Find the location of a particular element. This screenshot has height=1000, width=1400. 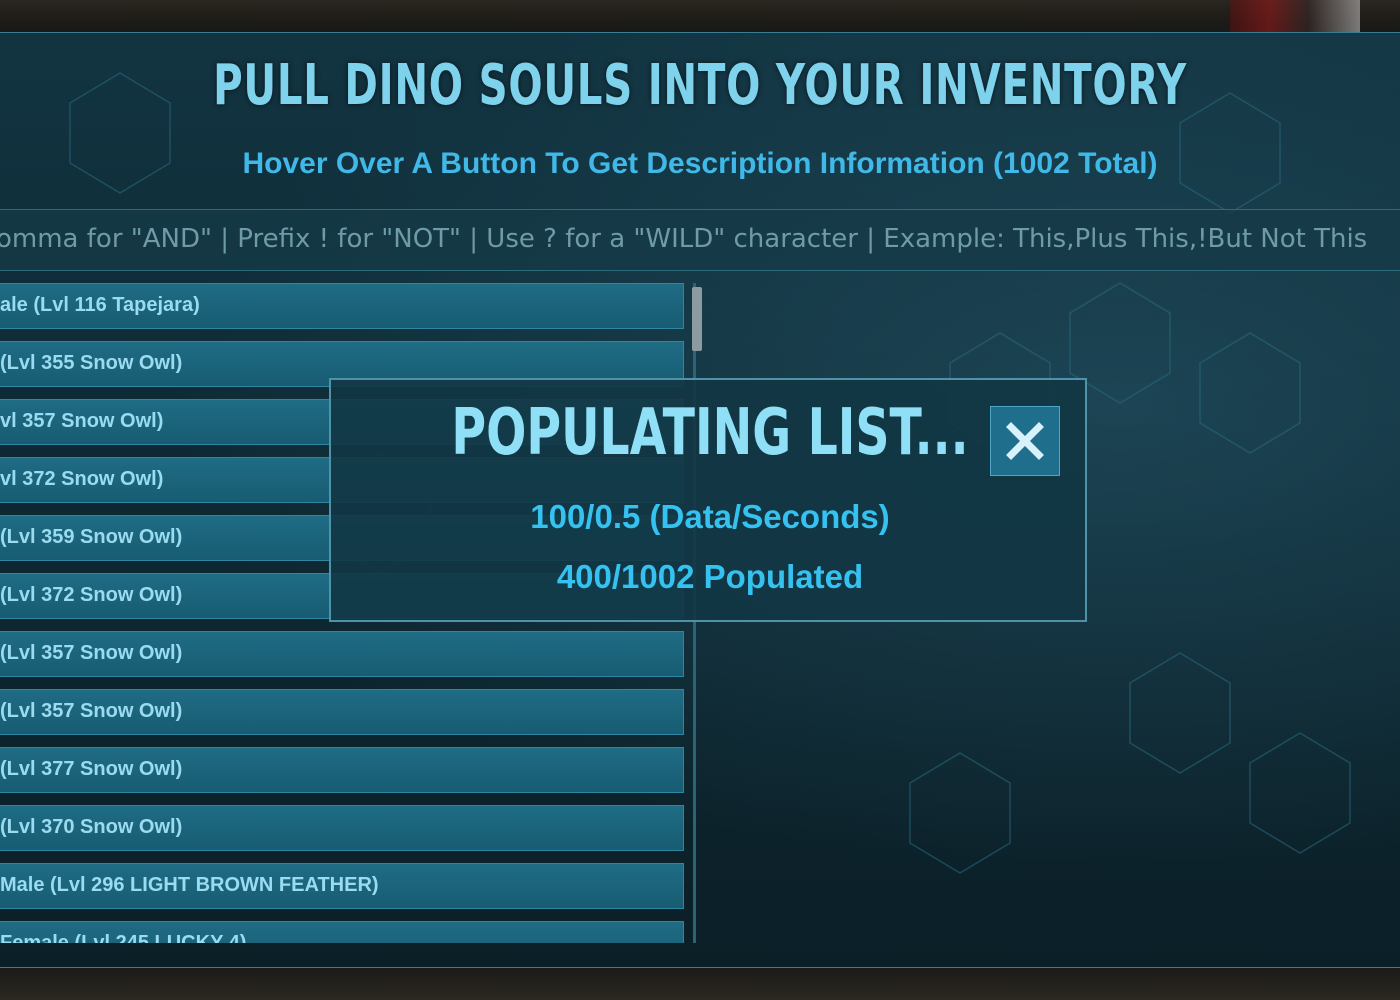

list-item-label: (Lvl 359 Snow Owl) is located at coordinates (91, 537).